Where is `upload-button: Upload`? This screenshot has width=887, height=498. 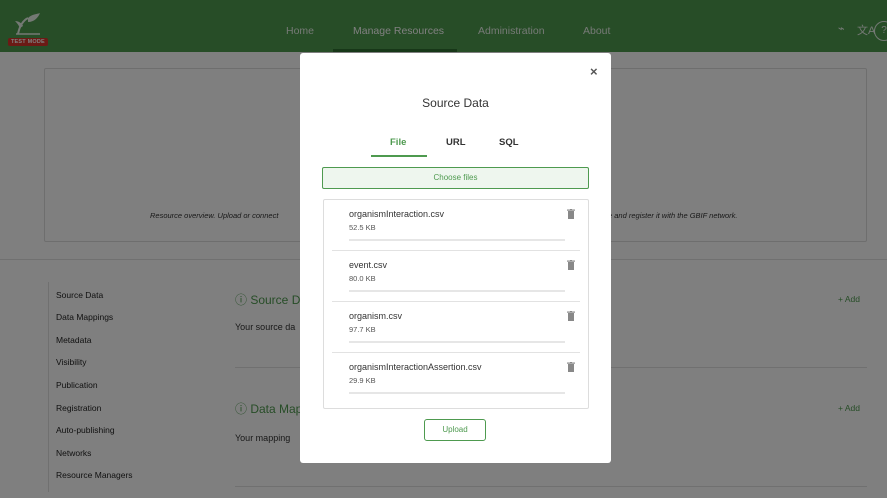
upload-button: Upload is located at coordinates (455, 430).